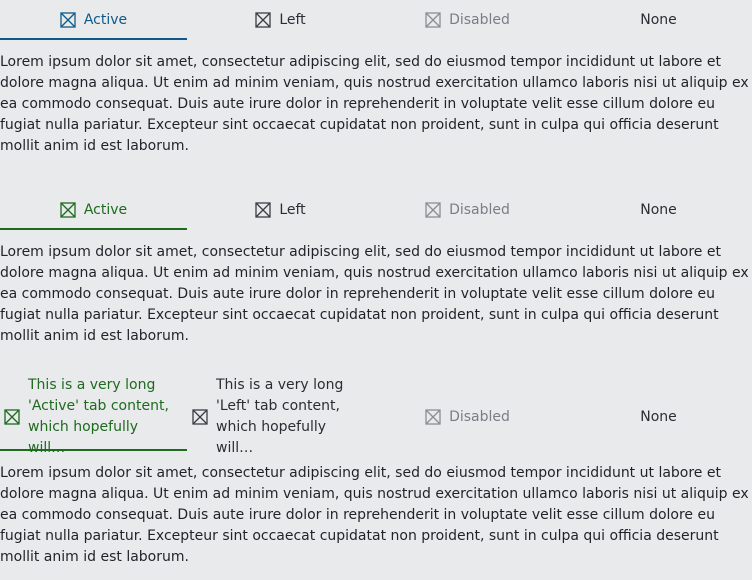 The width and height of the screenshot is (752, 580). Describe the element at coordinates (98, 406) in the screenshot. I see `tab-label-line: 'Active' tab content,` at that location.